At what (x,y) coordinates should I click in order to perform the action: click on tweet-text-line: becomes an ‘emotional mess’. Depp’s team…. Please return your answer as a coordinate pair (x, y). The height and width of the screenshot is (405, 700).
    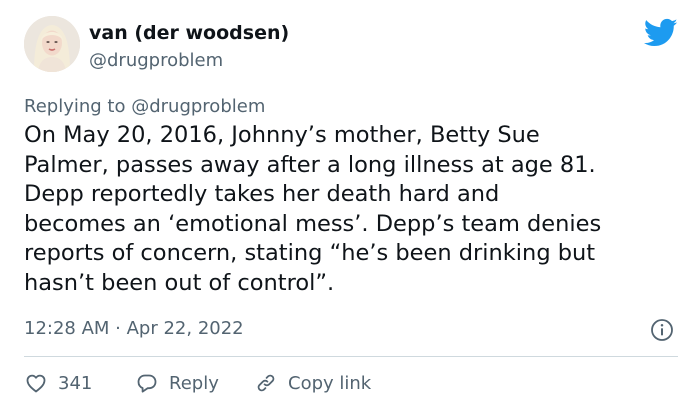
    Looking at the image, I should click on (313, 223).